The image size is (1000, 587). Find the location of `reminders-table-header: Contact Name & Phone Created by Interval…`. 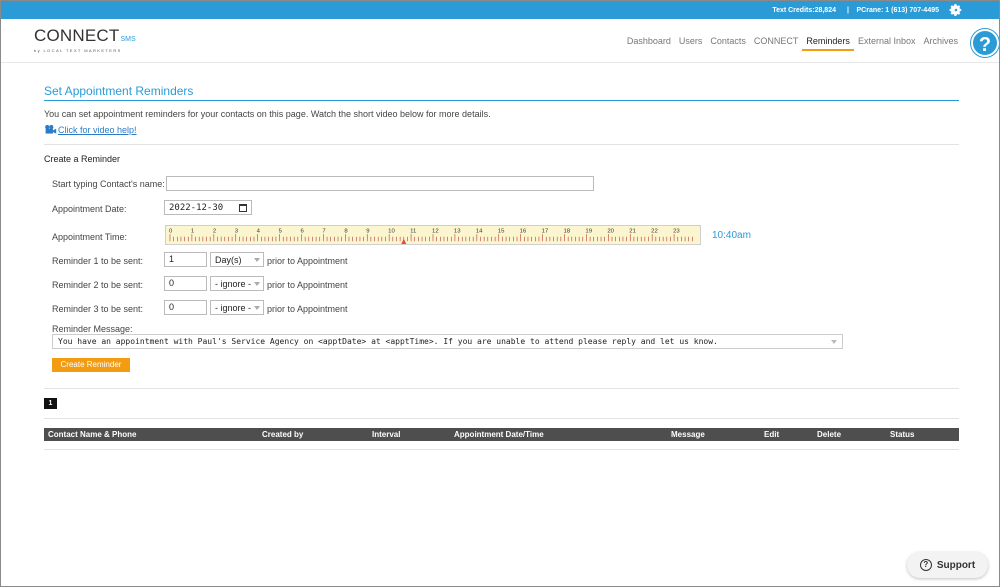

reminders-table-header: Contact Name & Phone Created by Interval… is located at coordinates (501, 434).